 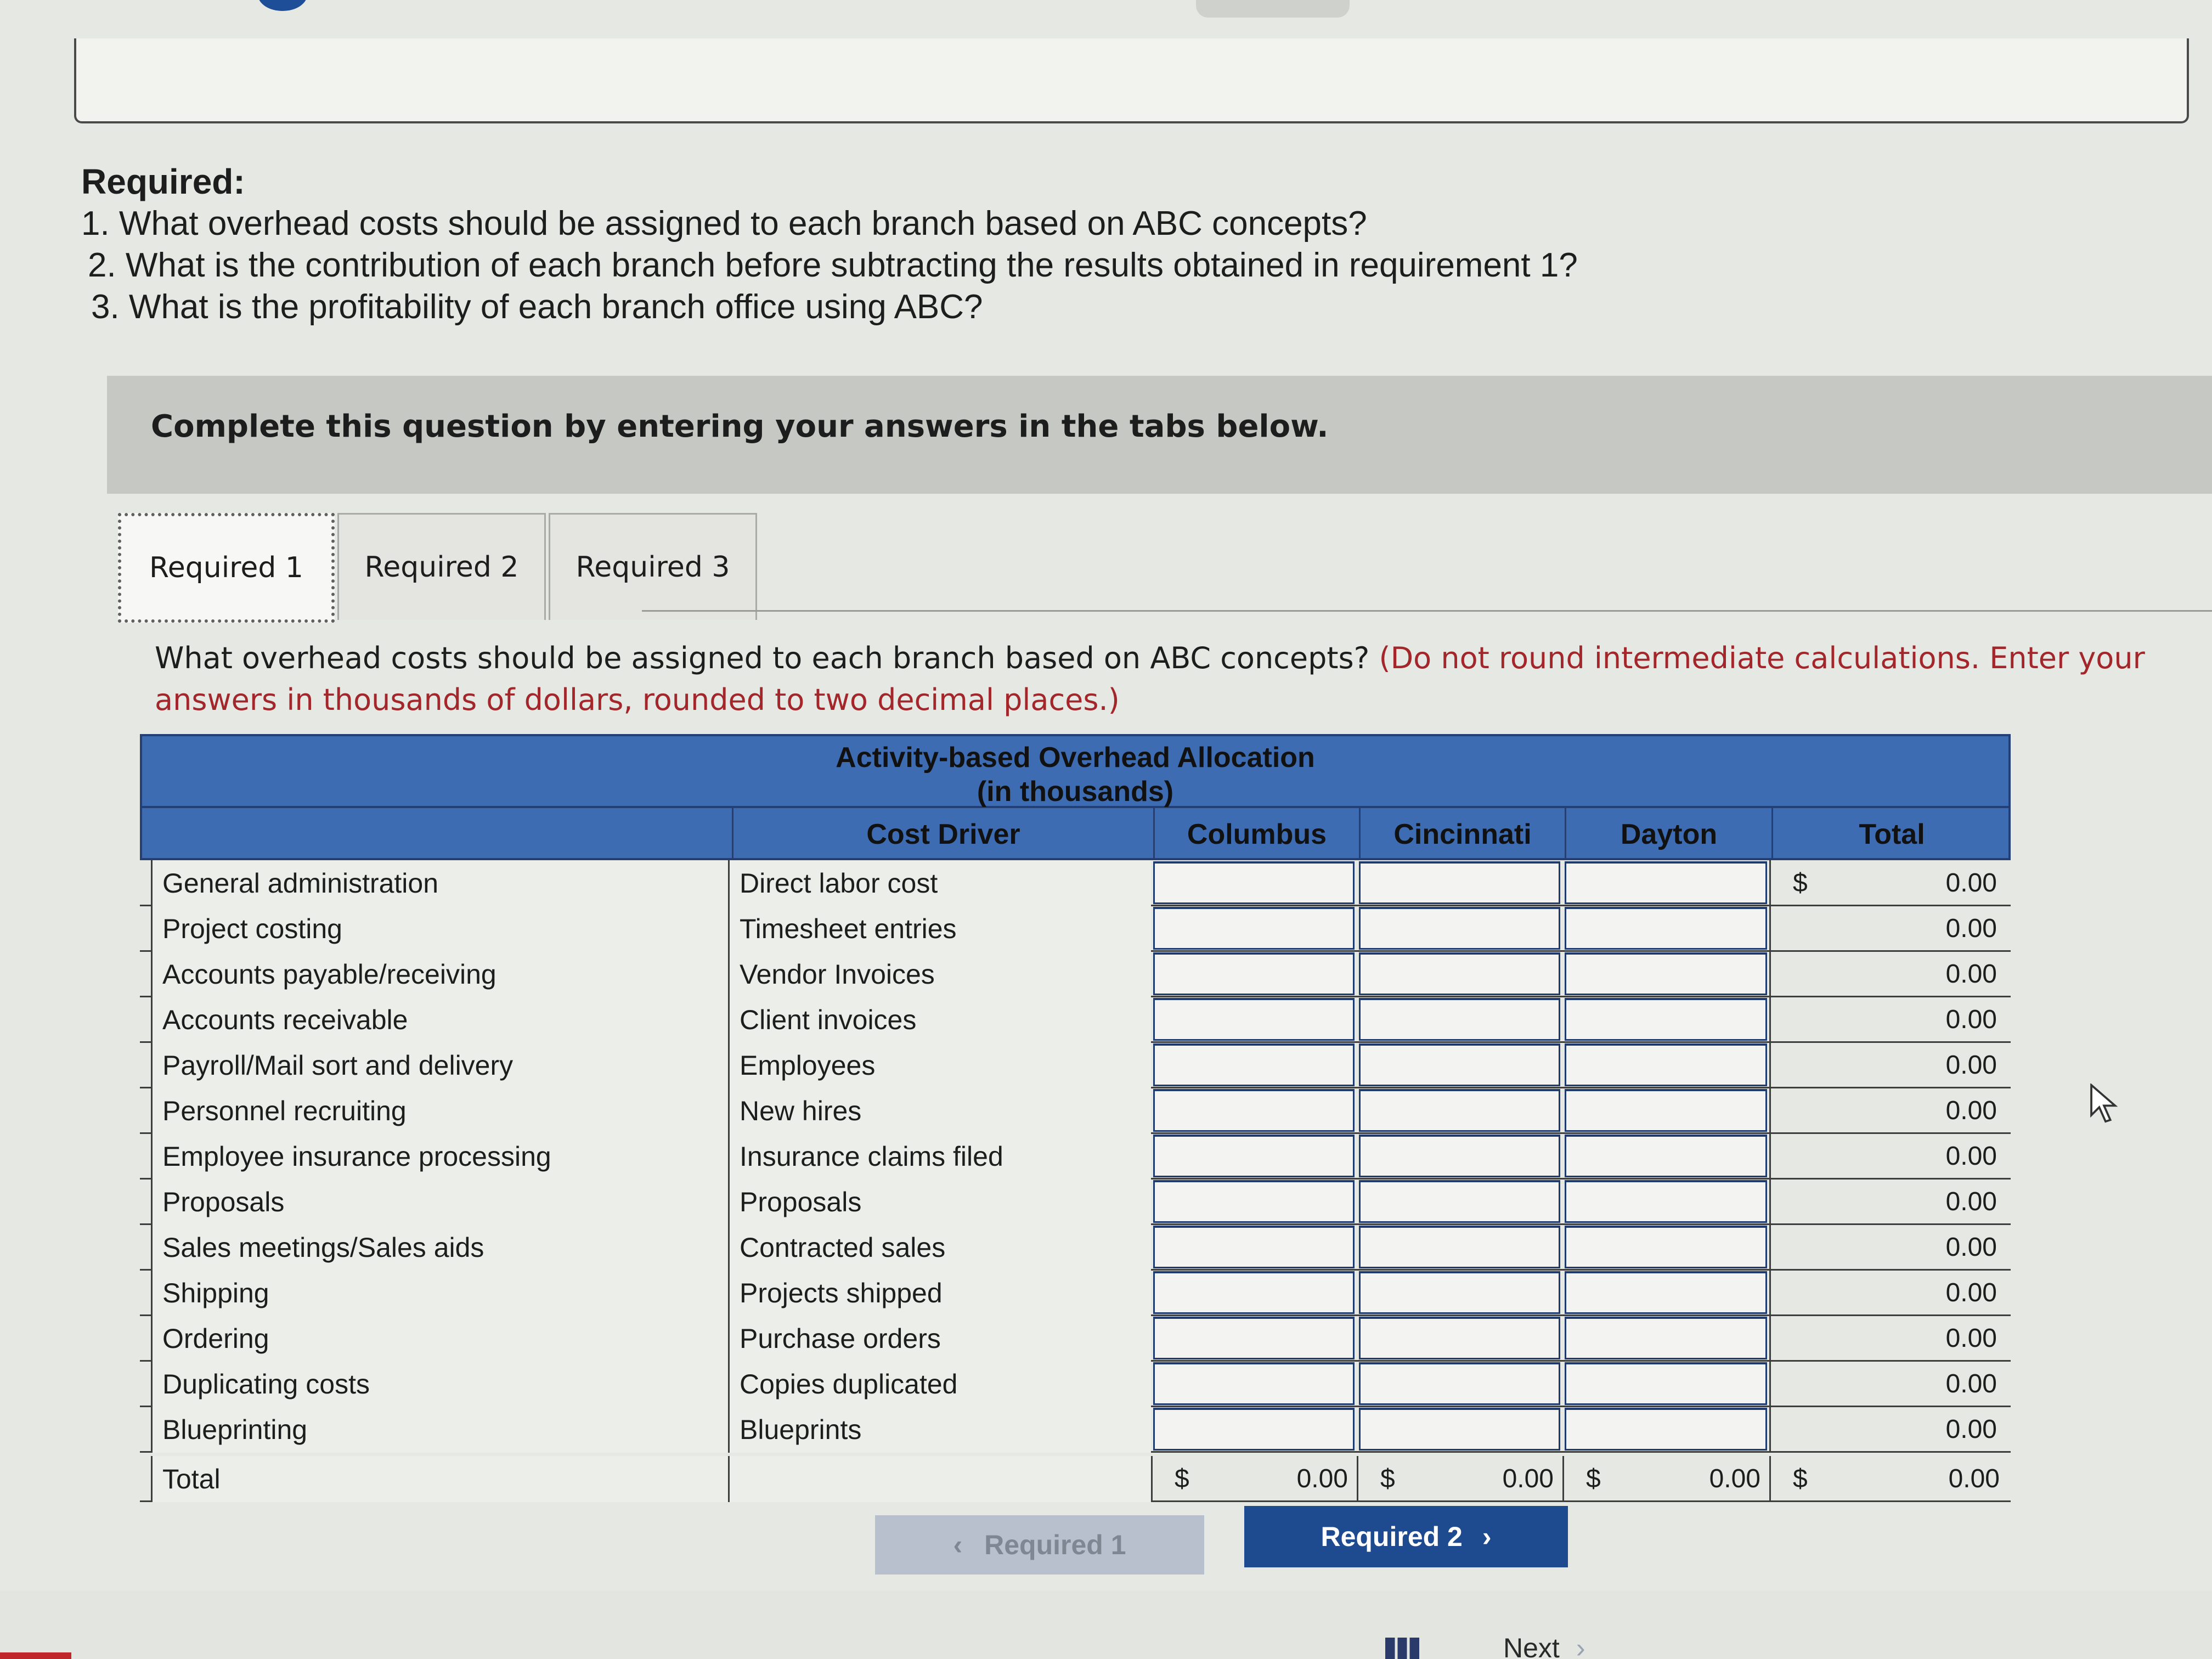 I want to click on tab-required-3: Required 3, so click(x=653, y=567).